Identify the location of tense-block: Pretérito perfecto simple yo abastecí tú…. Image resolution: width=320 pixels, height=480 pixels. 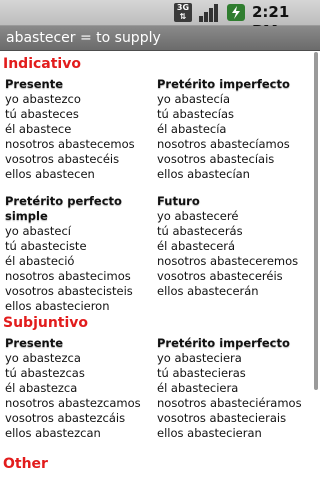
(84, 254).